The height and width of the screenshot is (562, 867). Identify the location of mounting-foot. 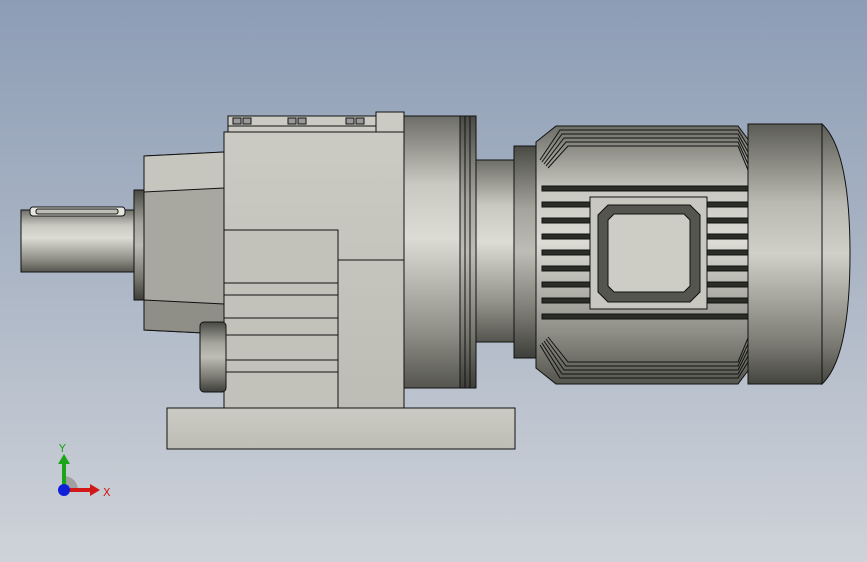
(341, 428).